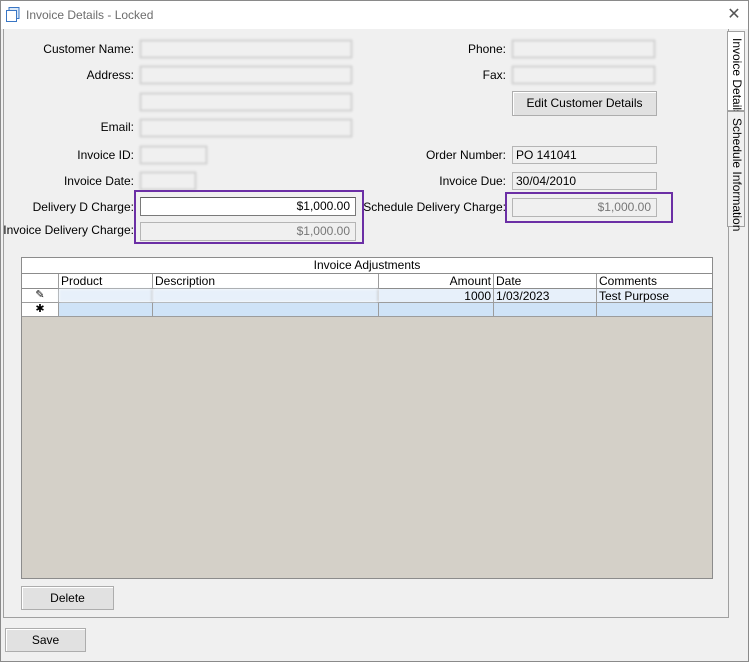  What do you see at coordinates (545, 295) in the screenshot?
I see `cell-date: 1/03/2023` at bounding box center [545, 295].